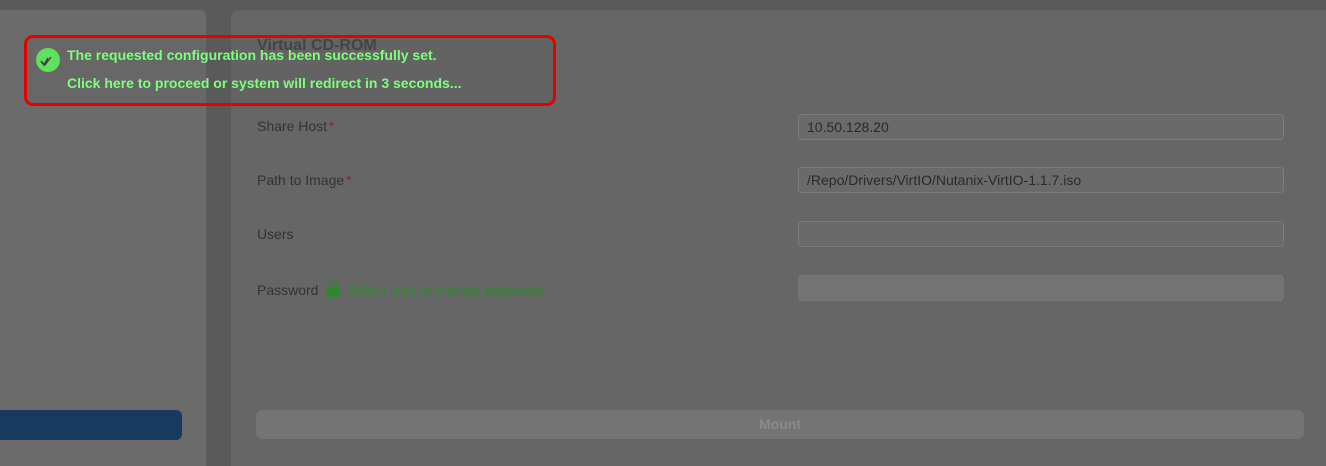 The height and width of the screenshot is (466, 1326). I want to click on password-input, so click(1041, 288).